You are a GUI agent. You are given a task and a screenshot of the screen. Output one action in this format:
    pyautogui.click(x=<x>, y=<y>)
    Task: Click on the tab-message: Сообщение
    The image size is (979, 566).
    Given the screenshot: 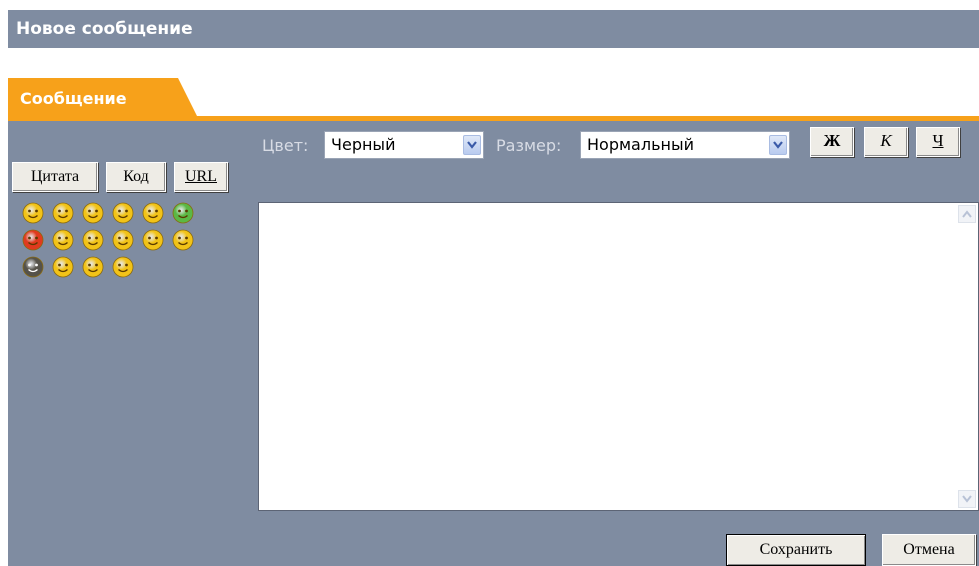 What is the action you would take?
    pyautogui.click(x=103, y=98)
    